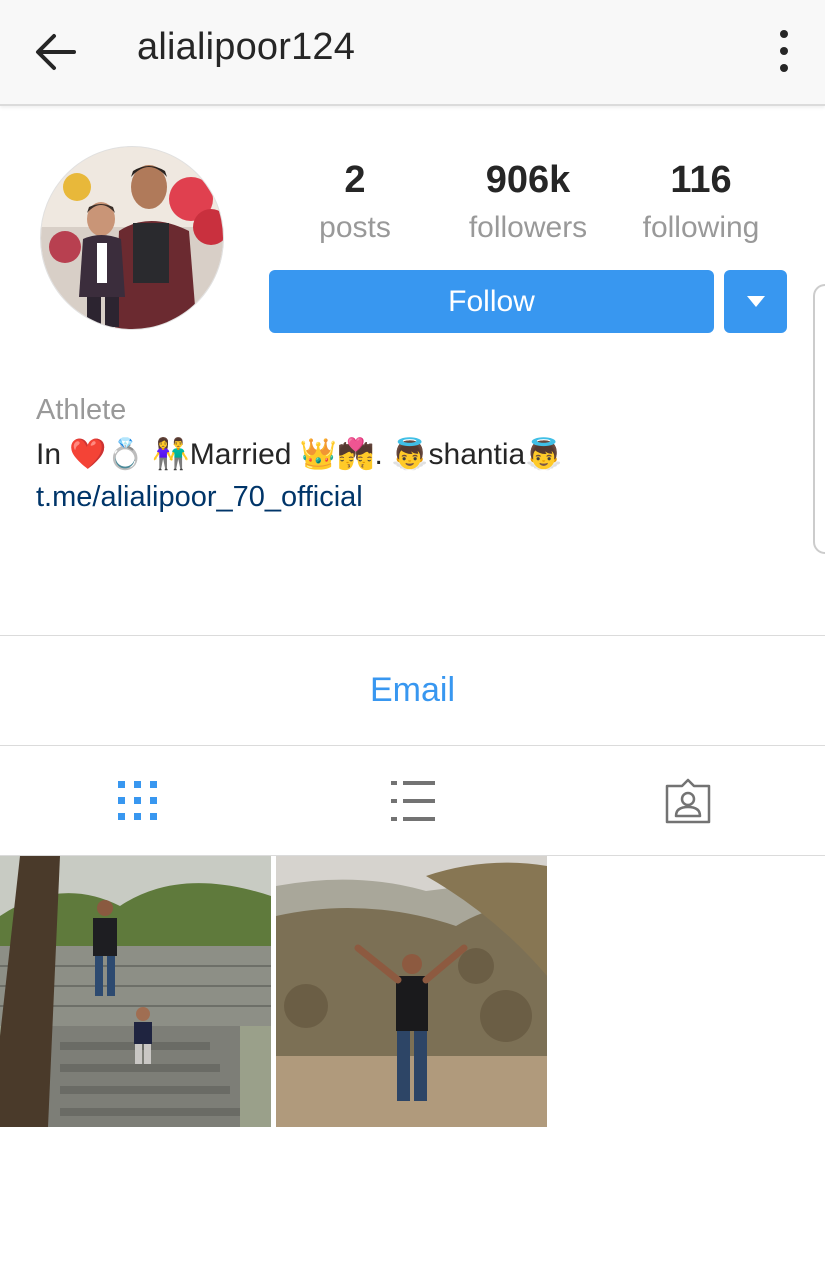 This screenshot has height=1280, width=825. I want to click on tagged-icon, so click(687, 800).